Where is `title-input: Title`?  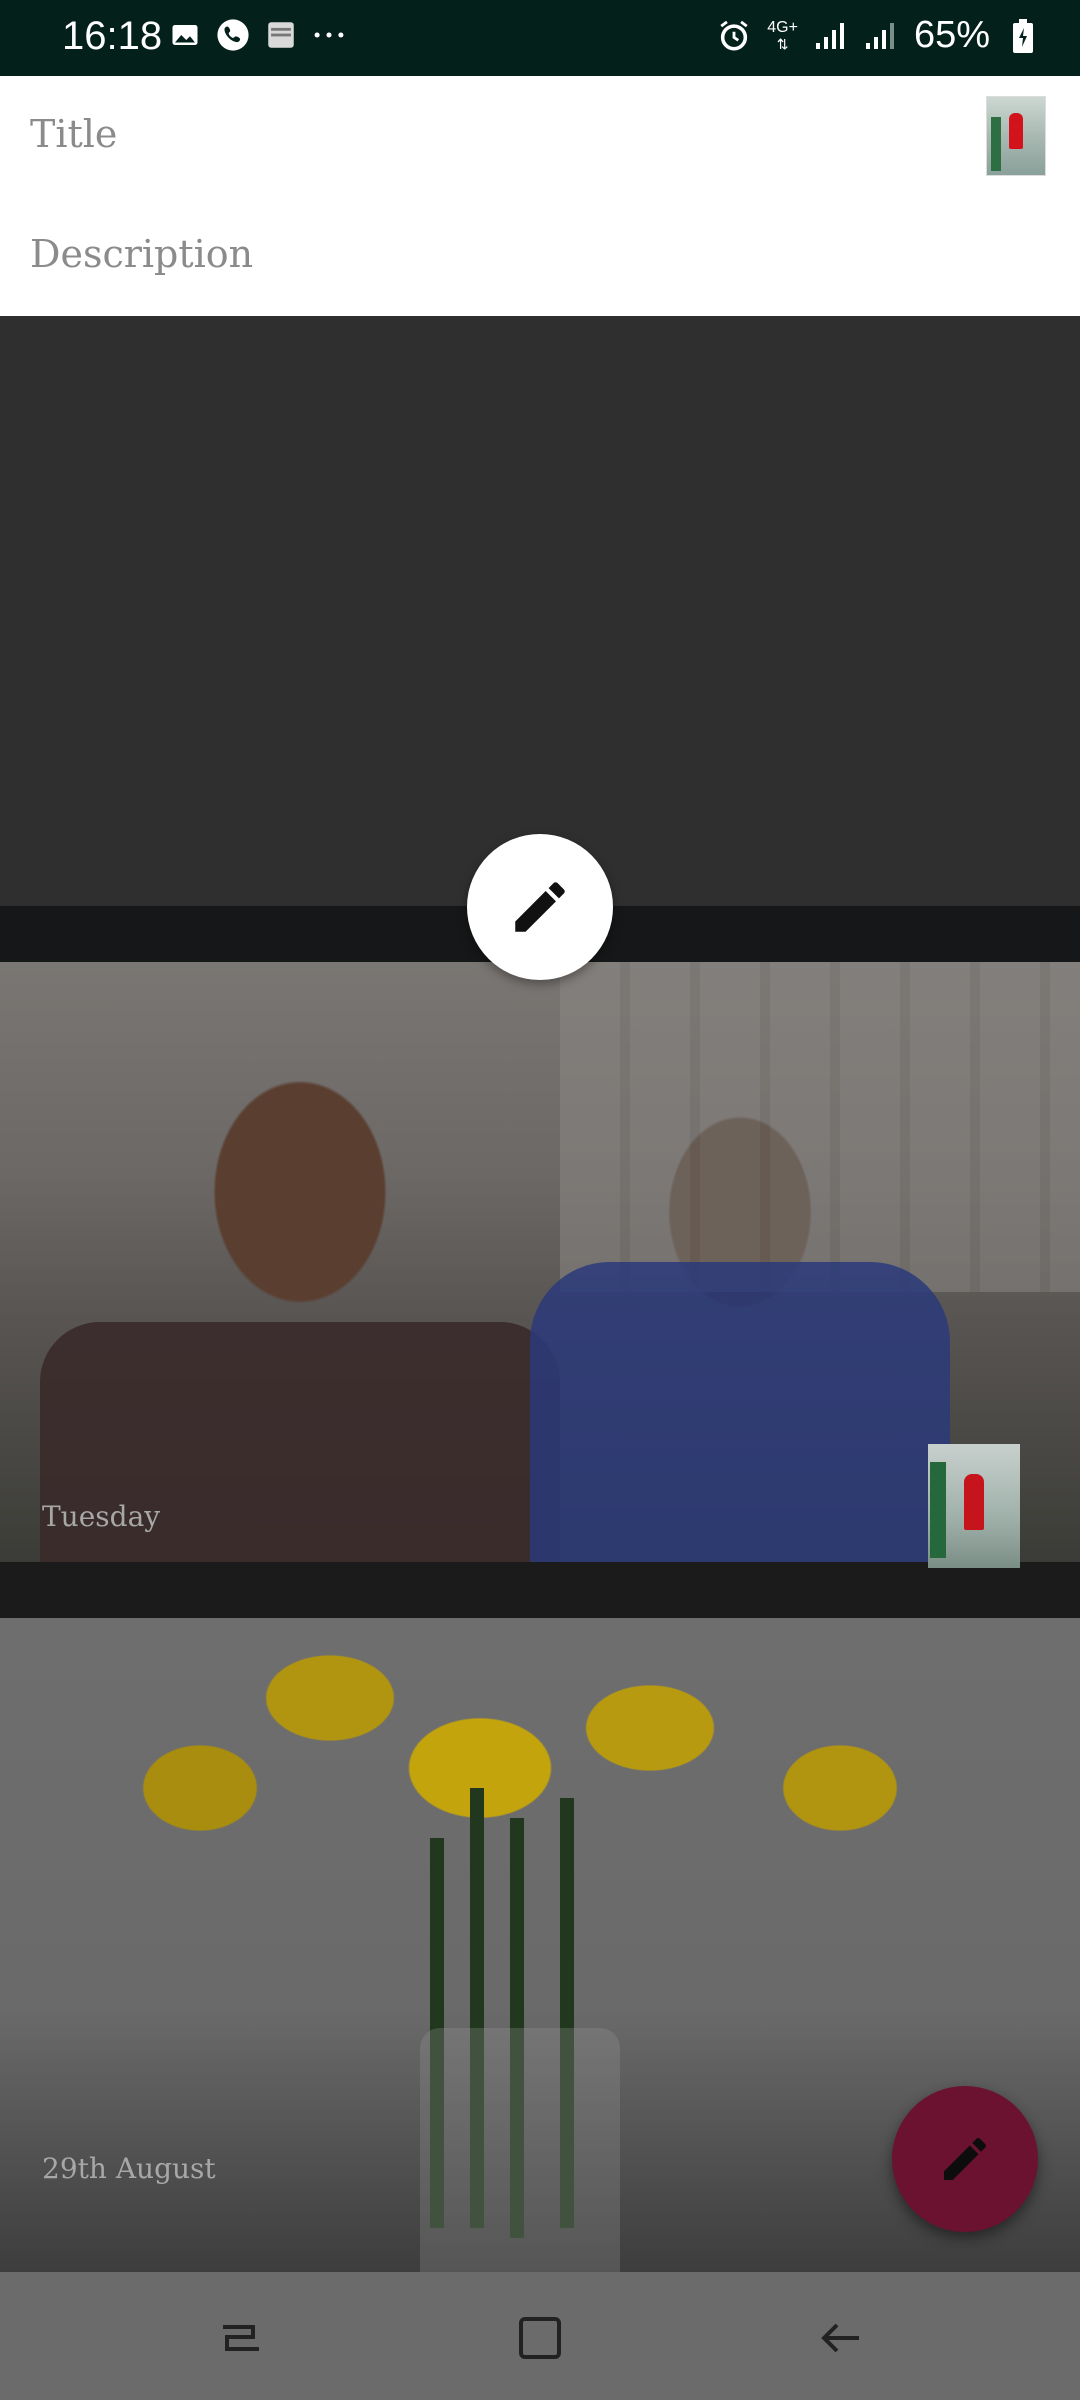
title-input: Title is located at coordinates (73, 134).